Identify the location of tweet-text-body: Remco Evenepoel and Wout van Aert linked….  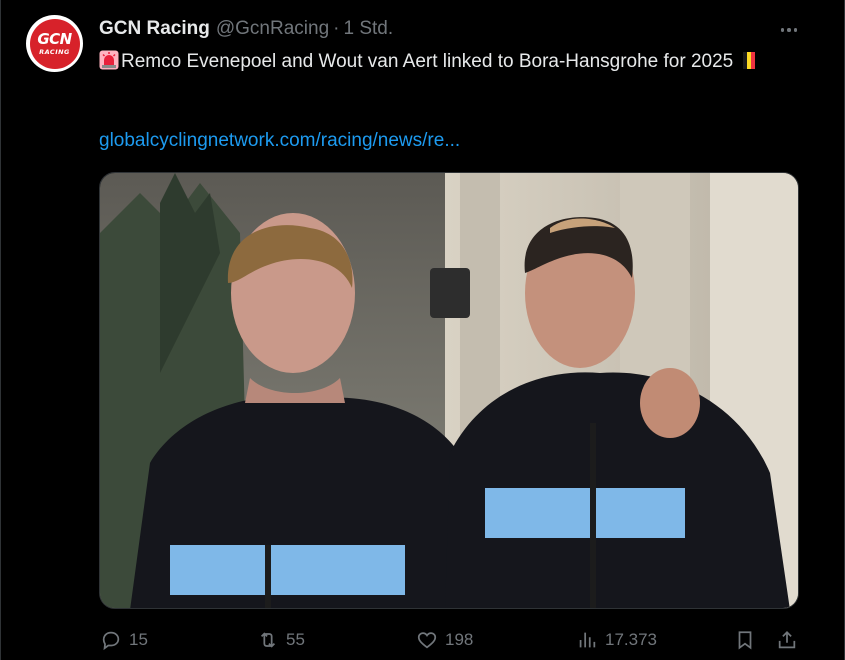
(427, 61).